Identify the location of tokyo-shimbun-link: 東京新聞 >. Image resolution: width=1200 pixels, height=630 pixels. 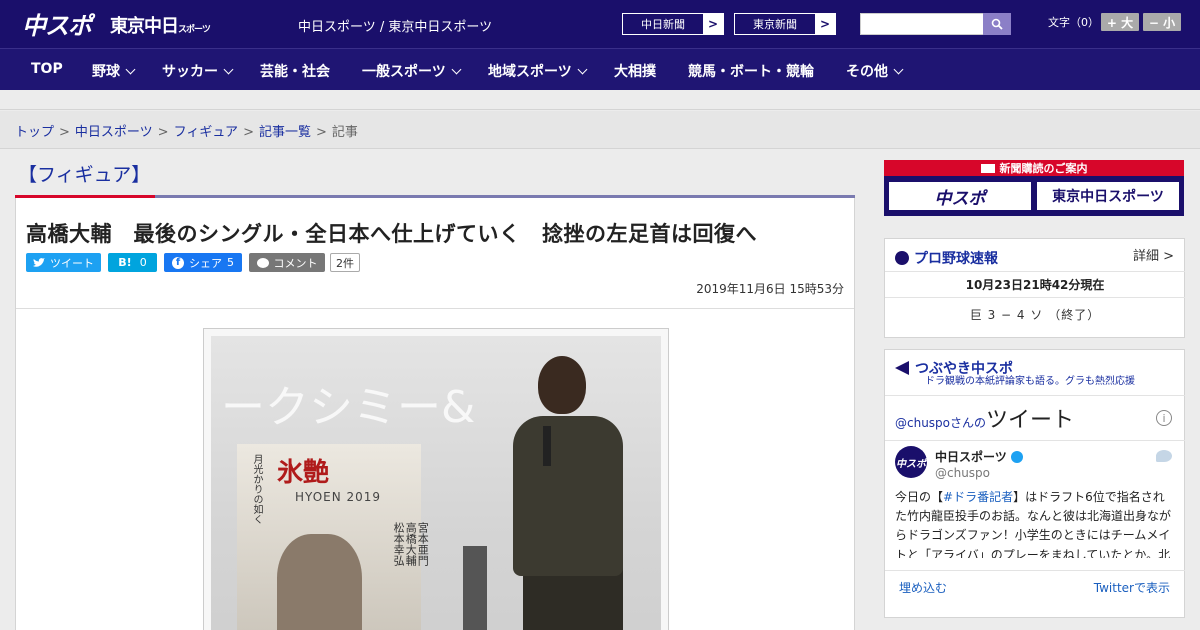
(785, 24).